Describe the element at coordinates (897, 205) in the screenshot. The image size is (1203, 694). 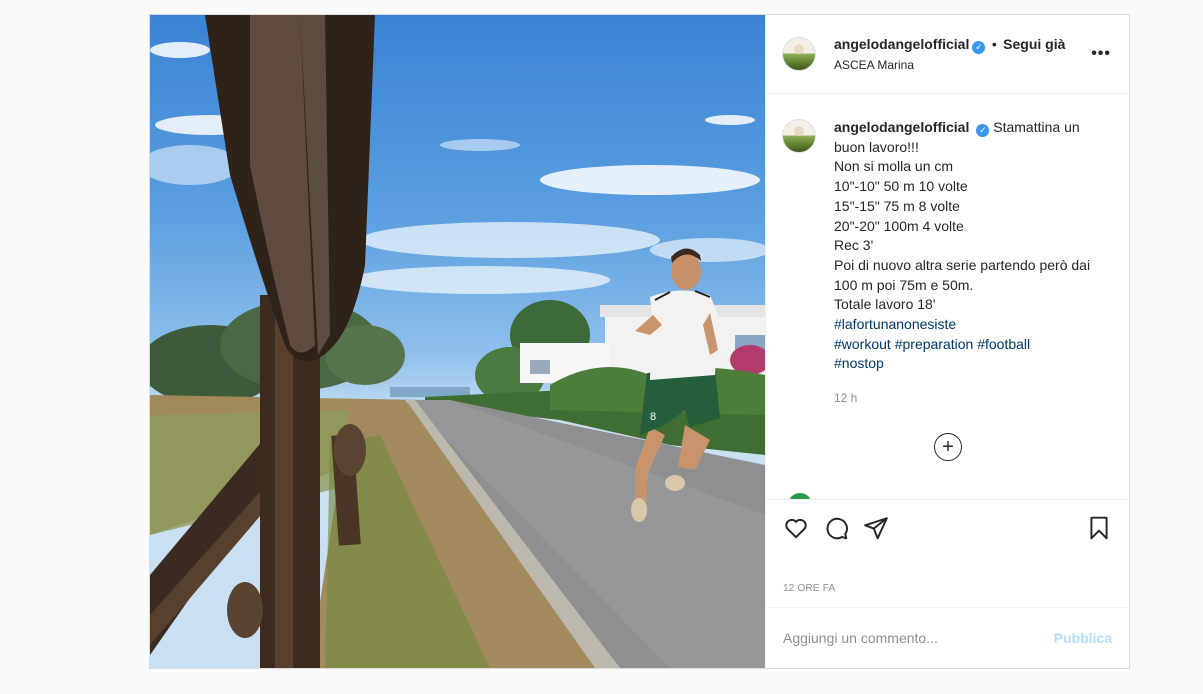
I see `caption-line-4: 15"-15" 75 m 8 volte` at that location.